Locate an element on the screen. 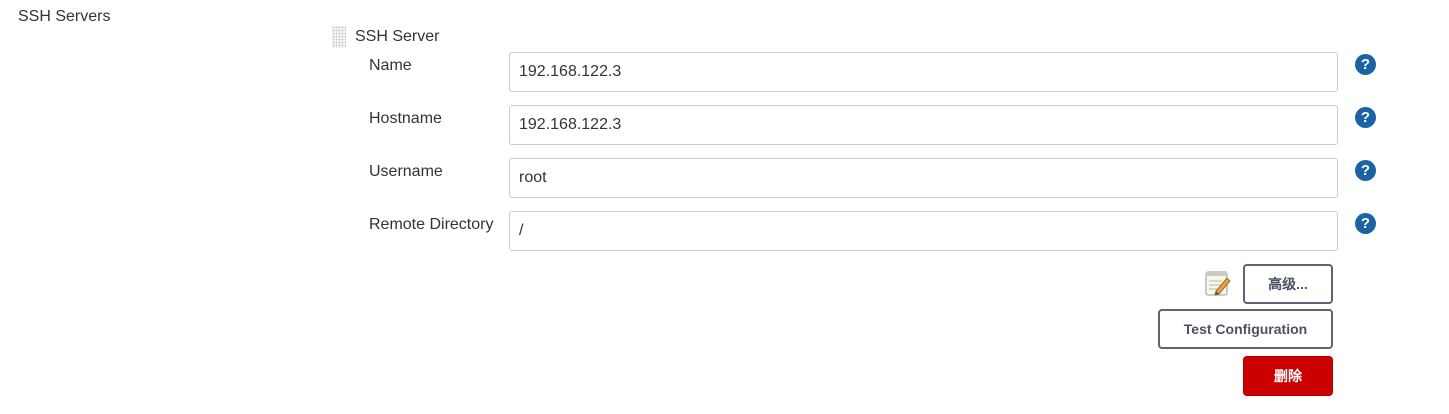  remote-directory-label: Remote Directory is located at coordinates (431, 224).